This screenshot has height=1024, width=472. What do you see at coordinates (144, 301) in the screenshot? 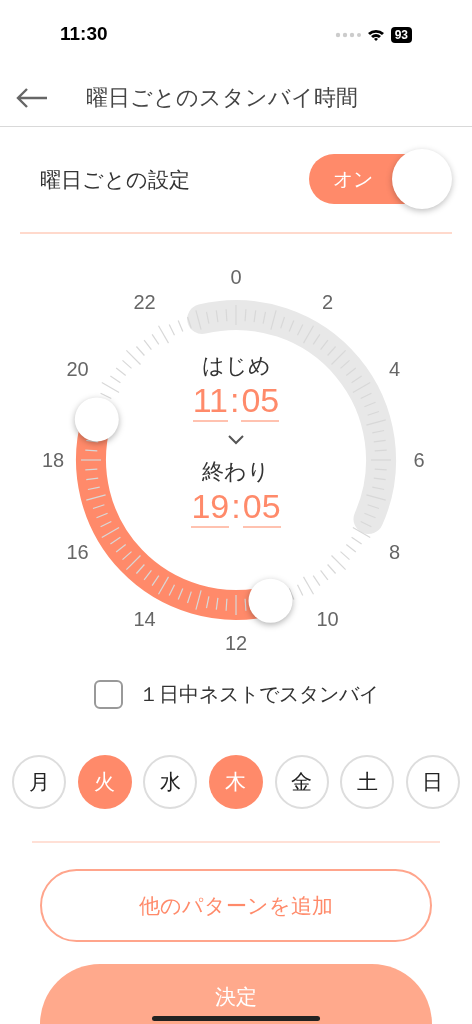
I see `hour-label: 22` at bounding box center [144, 301].